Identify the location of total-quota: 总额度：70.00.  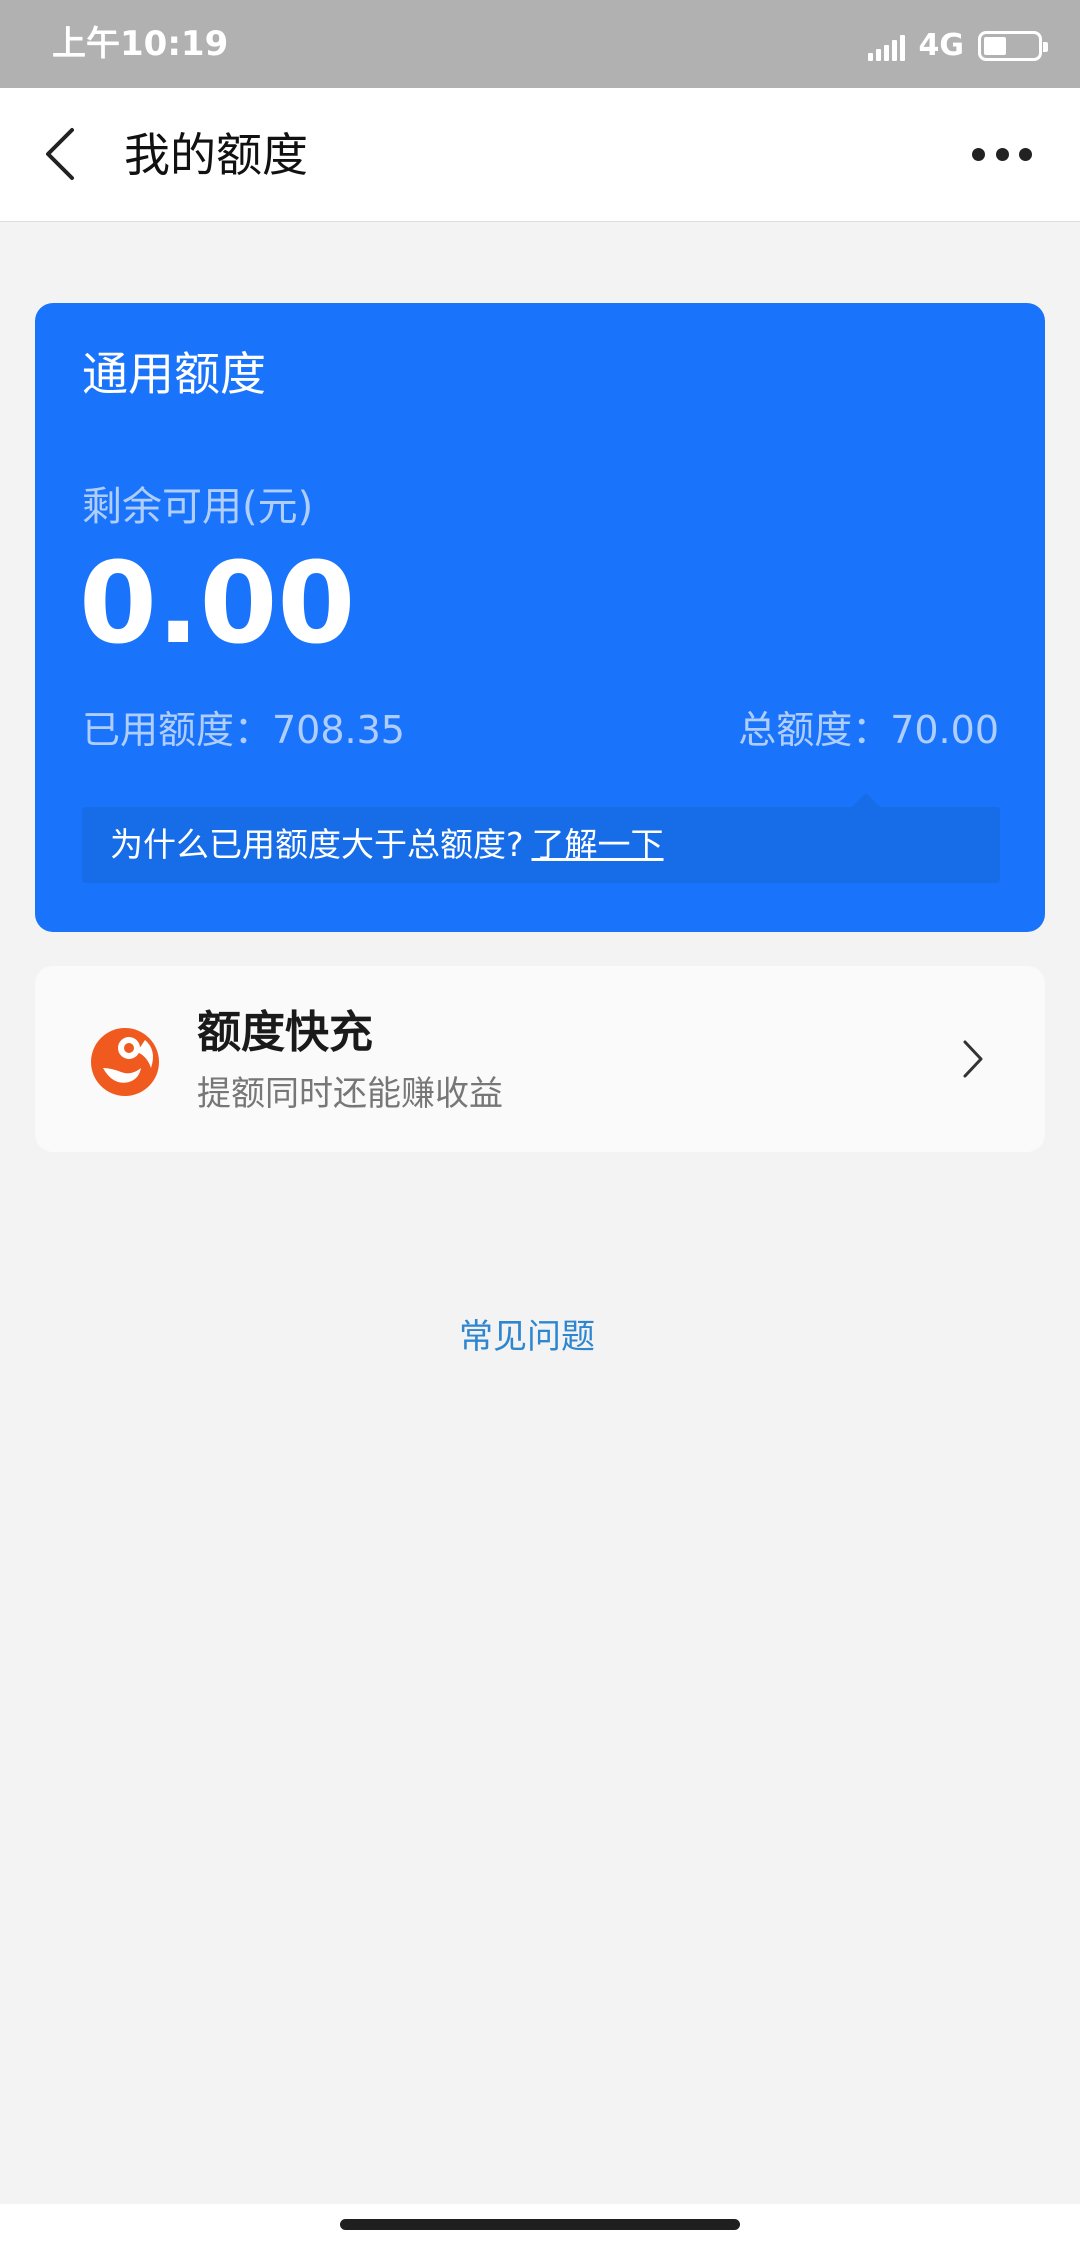
(868, 730).